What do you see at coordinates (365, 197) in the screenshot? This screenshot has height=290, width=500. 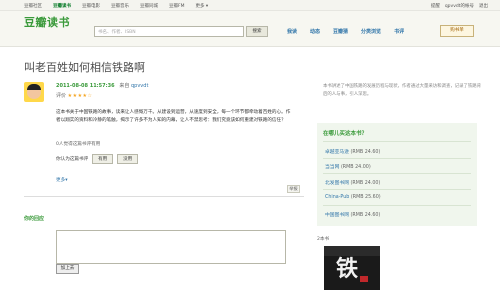 I see `shop-price: (RMB 25.60)` at bounding box center [365, 197].